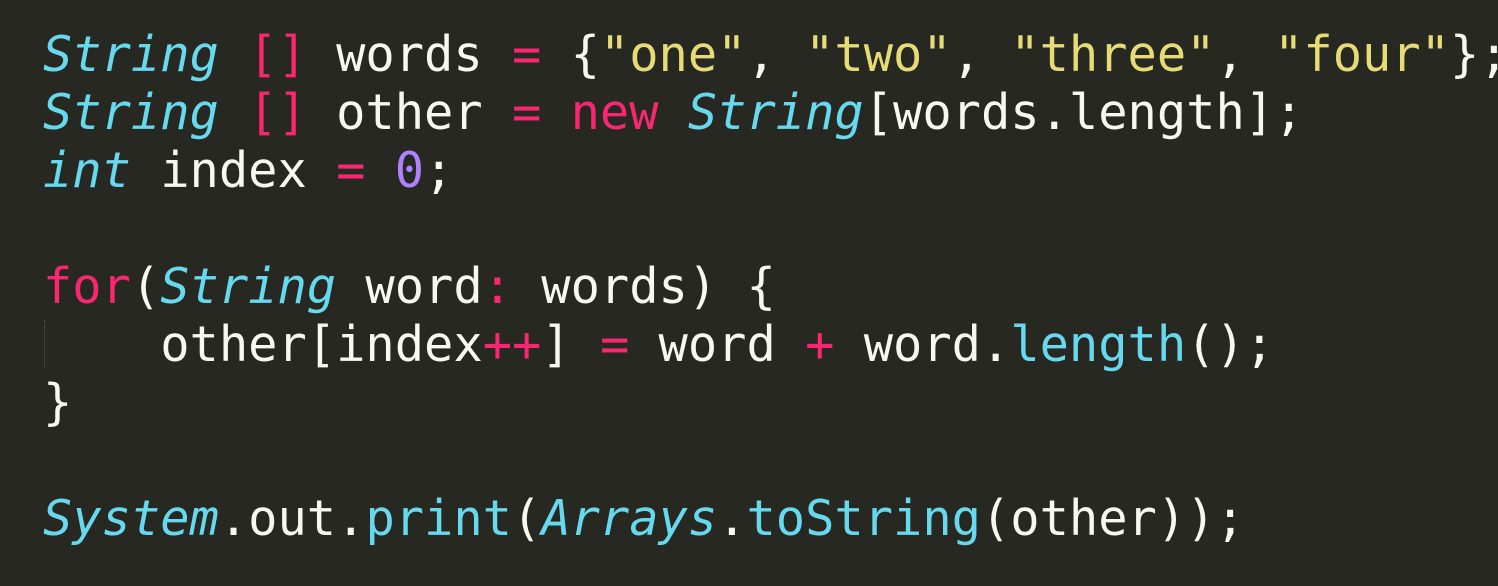 This screenshot has width=1498, height=586. Describe the element at coordinates (673, 55) in the screenshot. I see `string-token: "one"` at that location.